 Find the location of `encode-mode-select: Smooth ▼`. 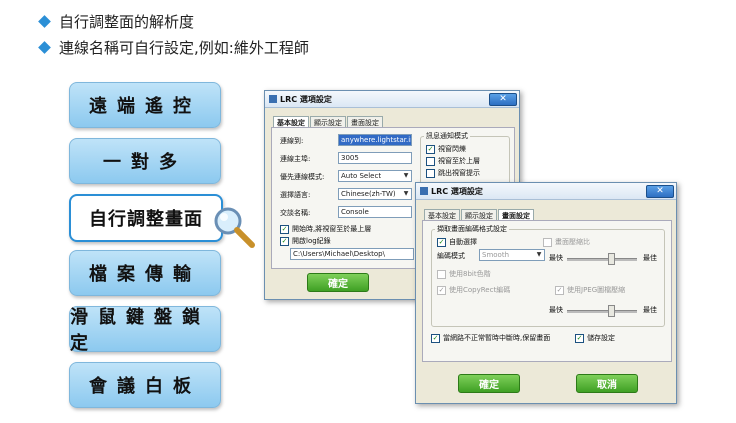

encode-mode-select: Smooth ▼ is located at coordinates (512, 255).